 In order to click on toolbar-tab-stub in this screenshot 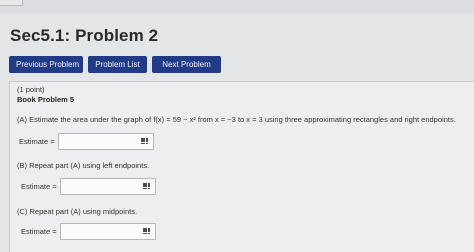, I will do `click(11, 3)`.